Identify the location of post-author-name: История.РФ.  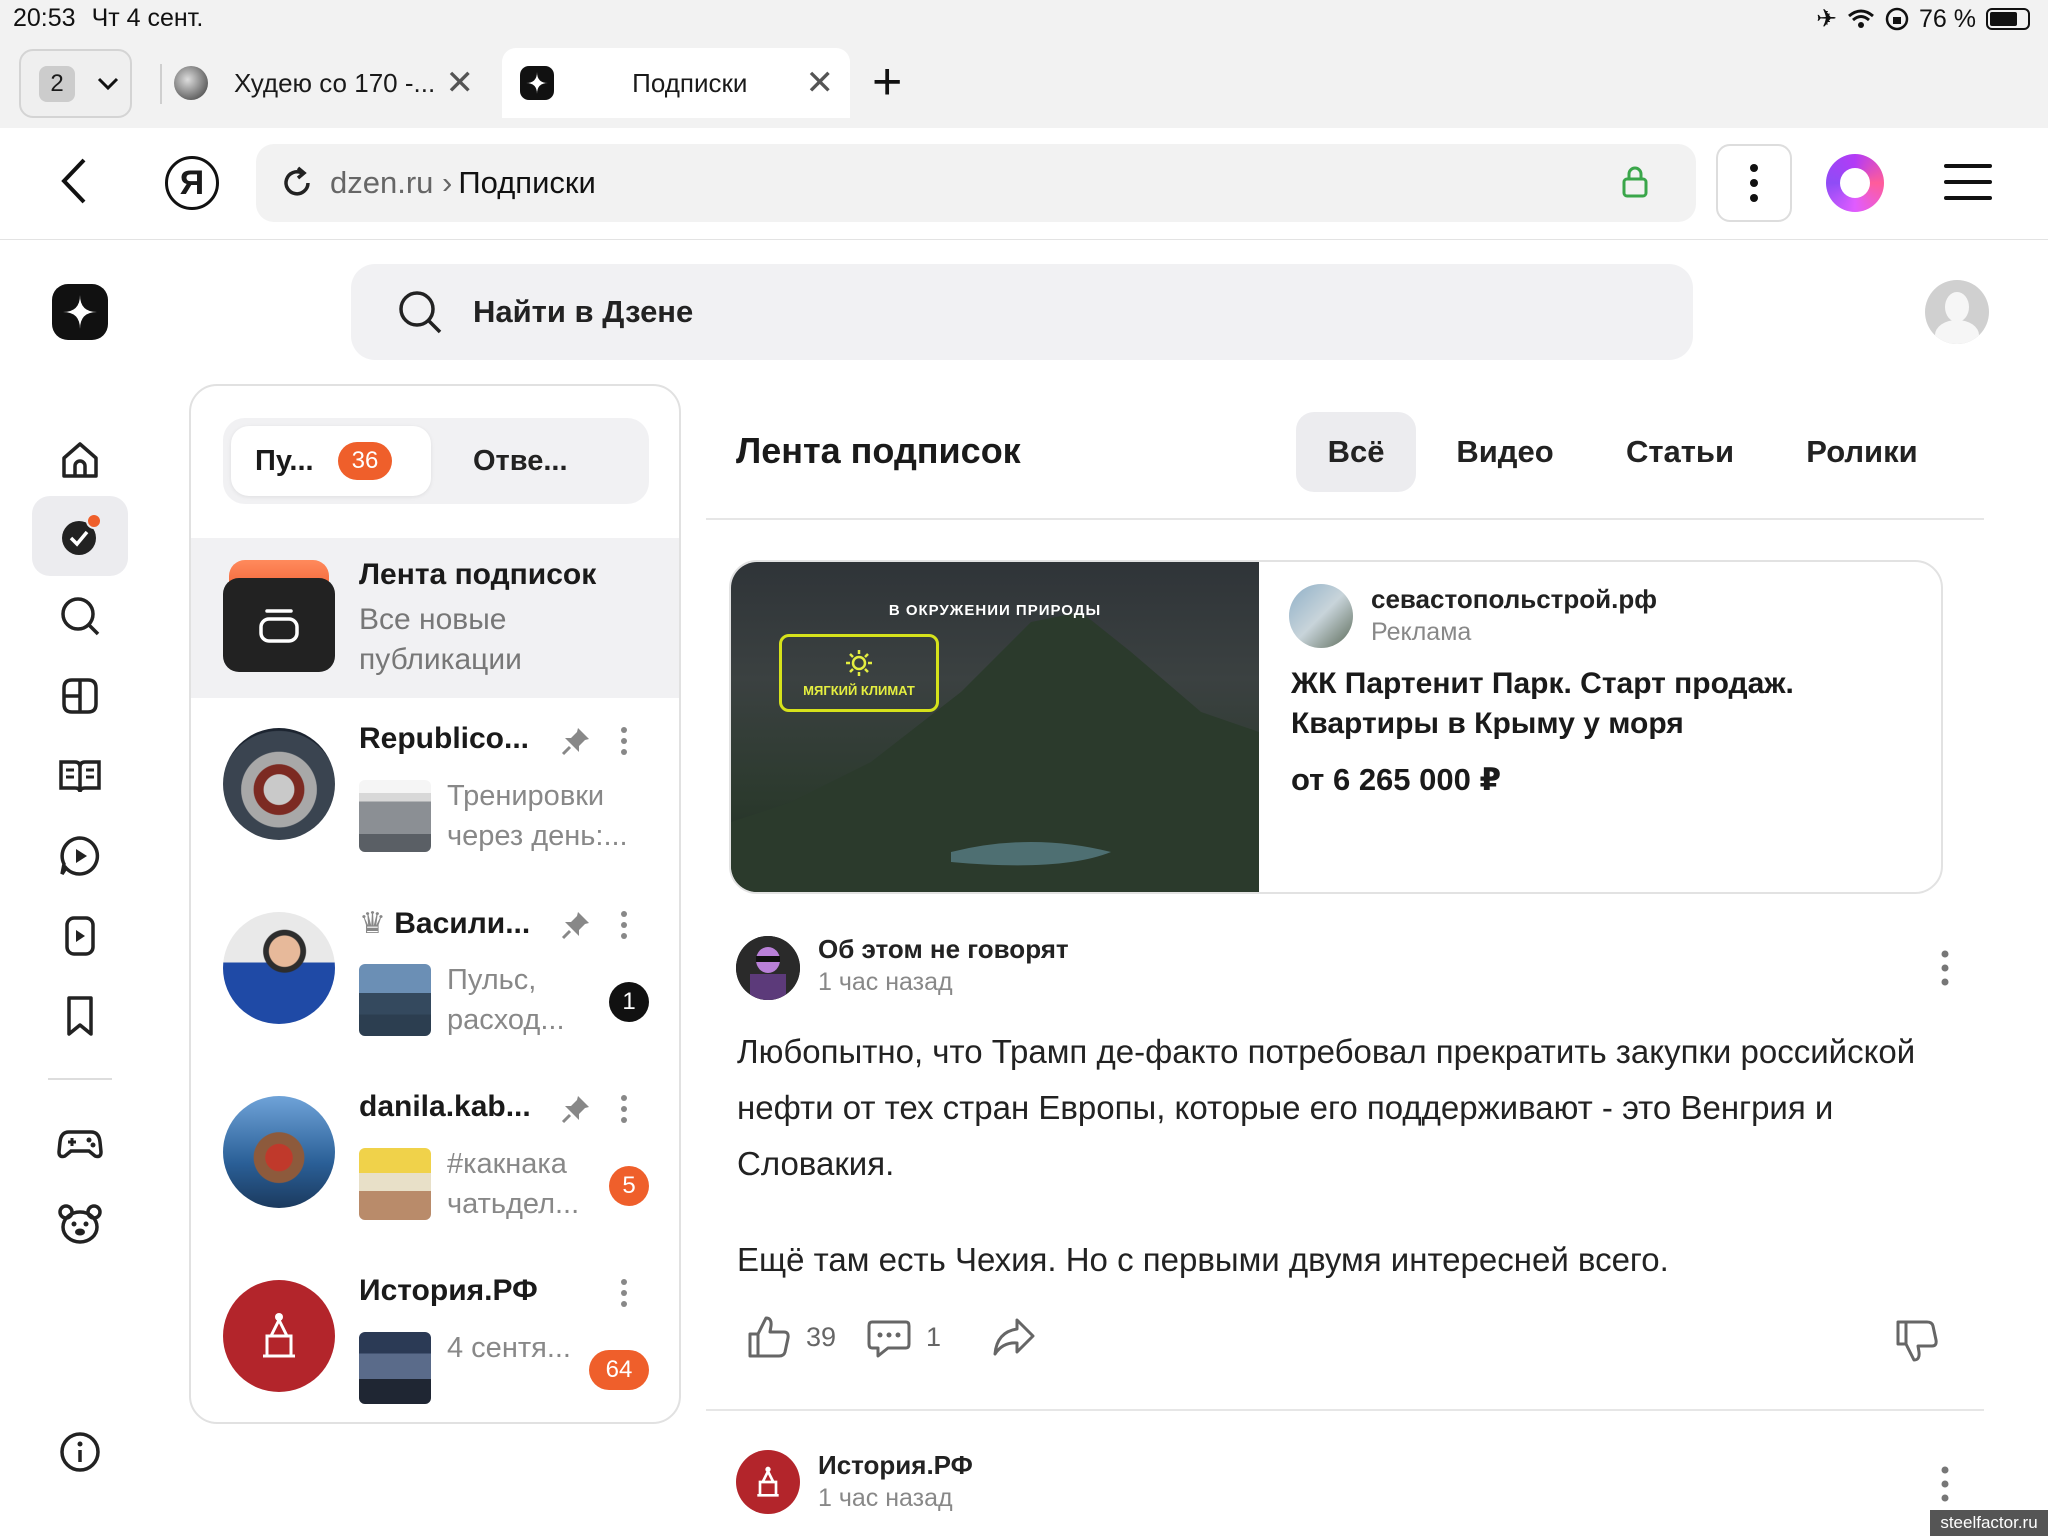
(895, 1465).